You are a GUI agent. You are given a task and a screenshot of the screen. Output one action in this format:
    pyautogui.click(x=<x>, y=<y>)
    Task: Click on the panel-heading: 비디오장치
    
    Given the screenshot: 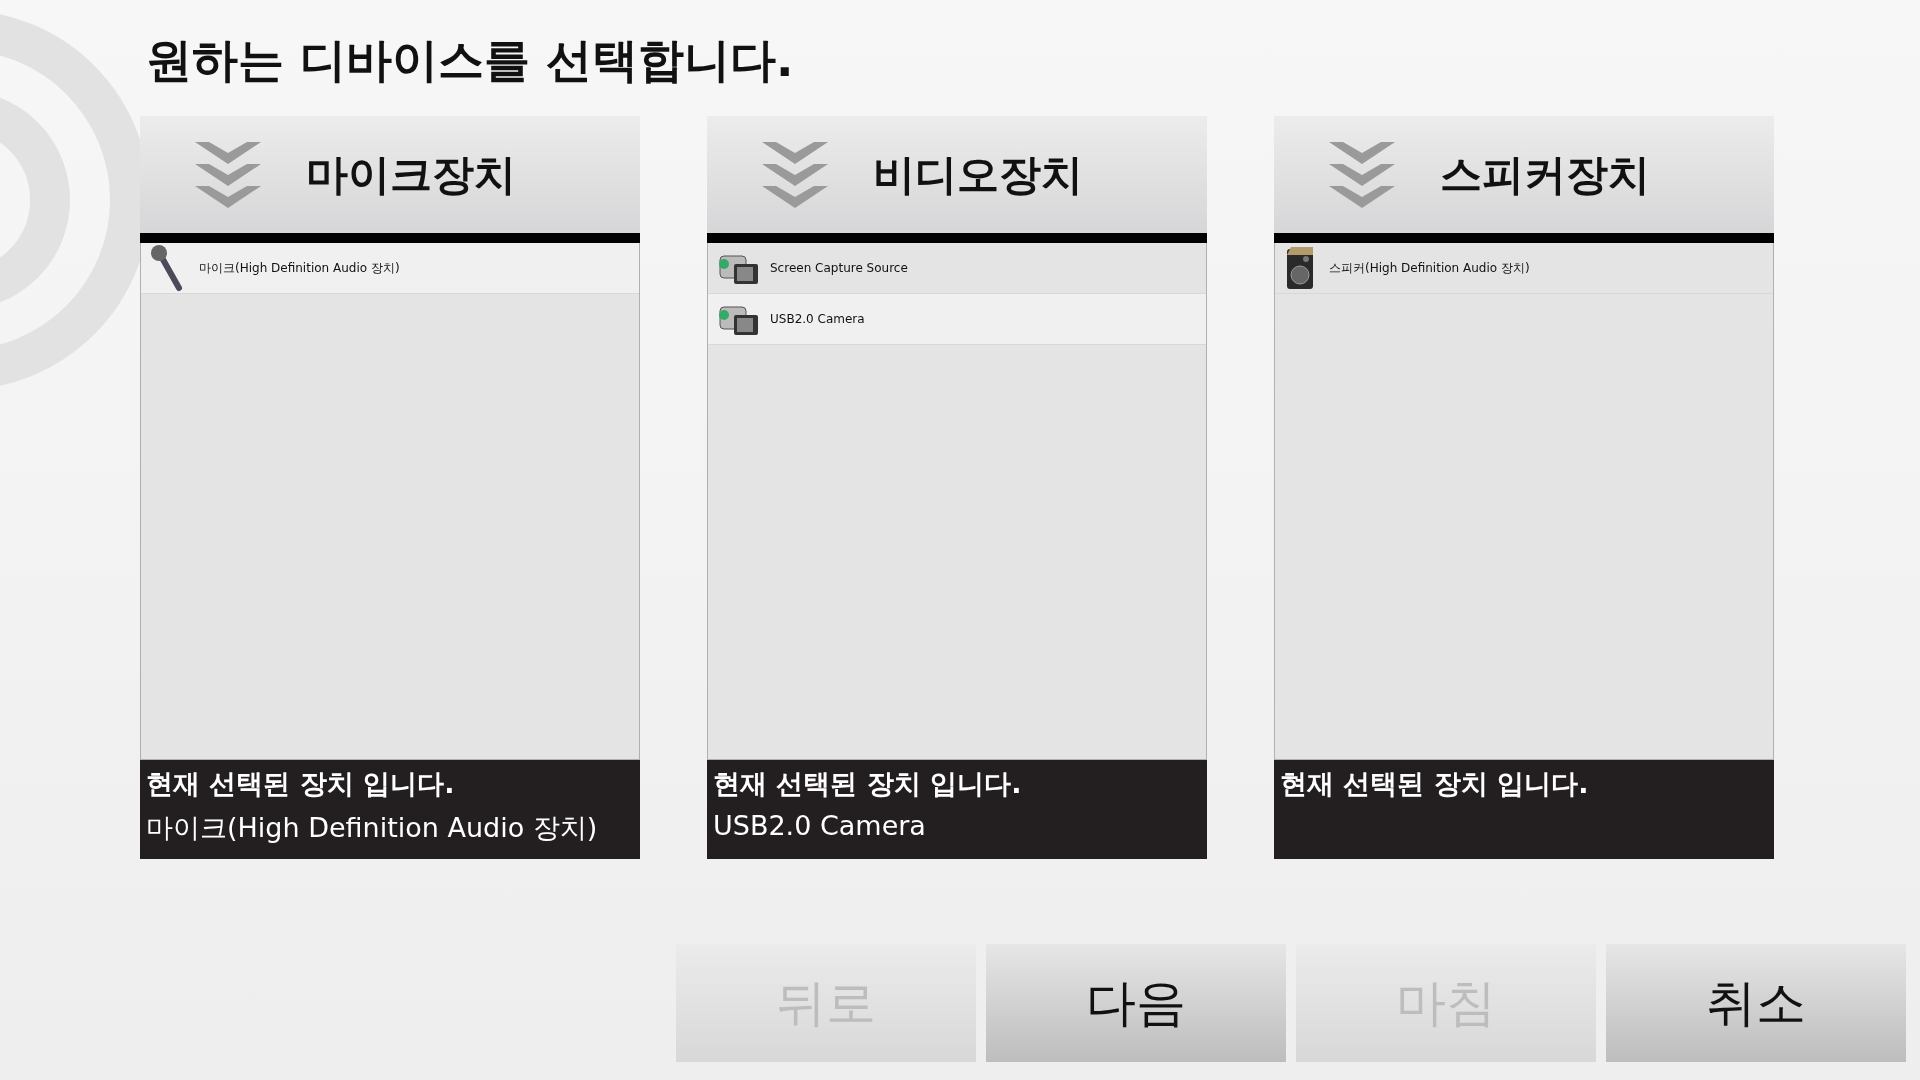 What is the action you would take?
    pyautogui.click(x=978, y=174)
    